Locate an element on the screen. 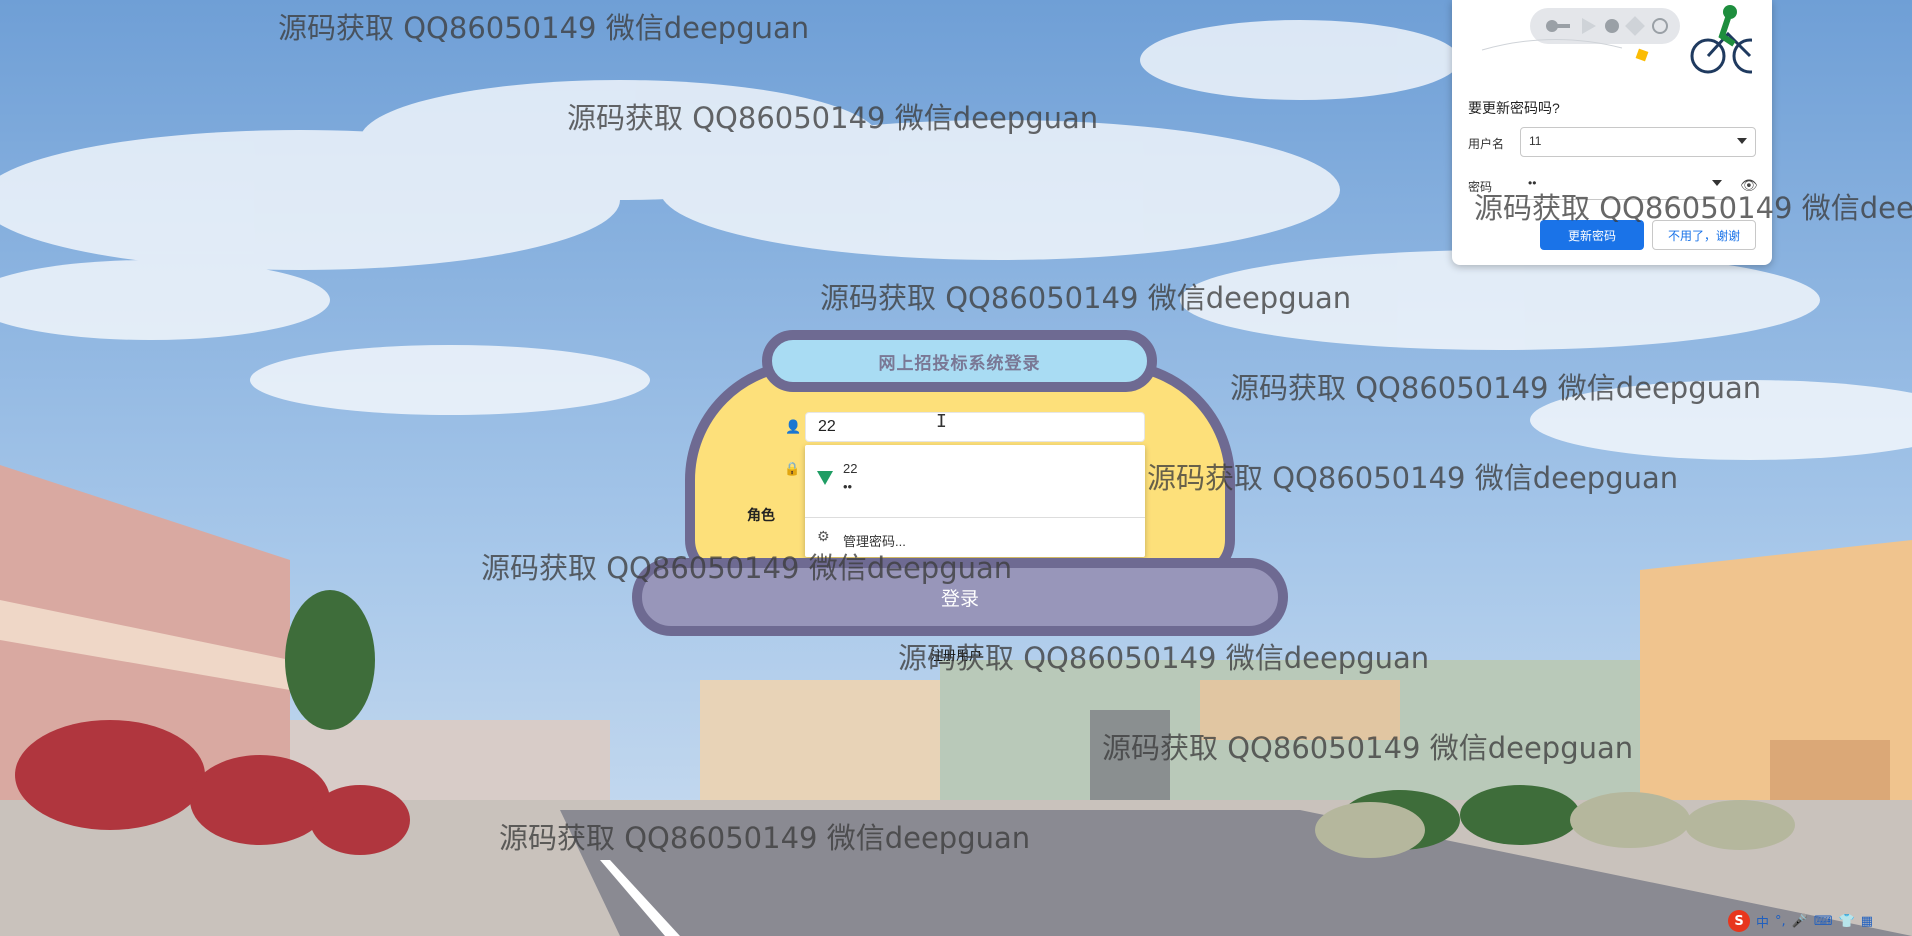 This screenshot has height=936, width=1912. username-input is located at coordinates (975, 427).